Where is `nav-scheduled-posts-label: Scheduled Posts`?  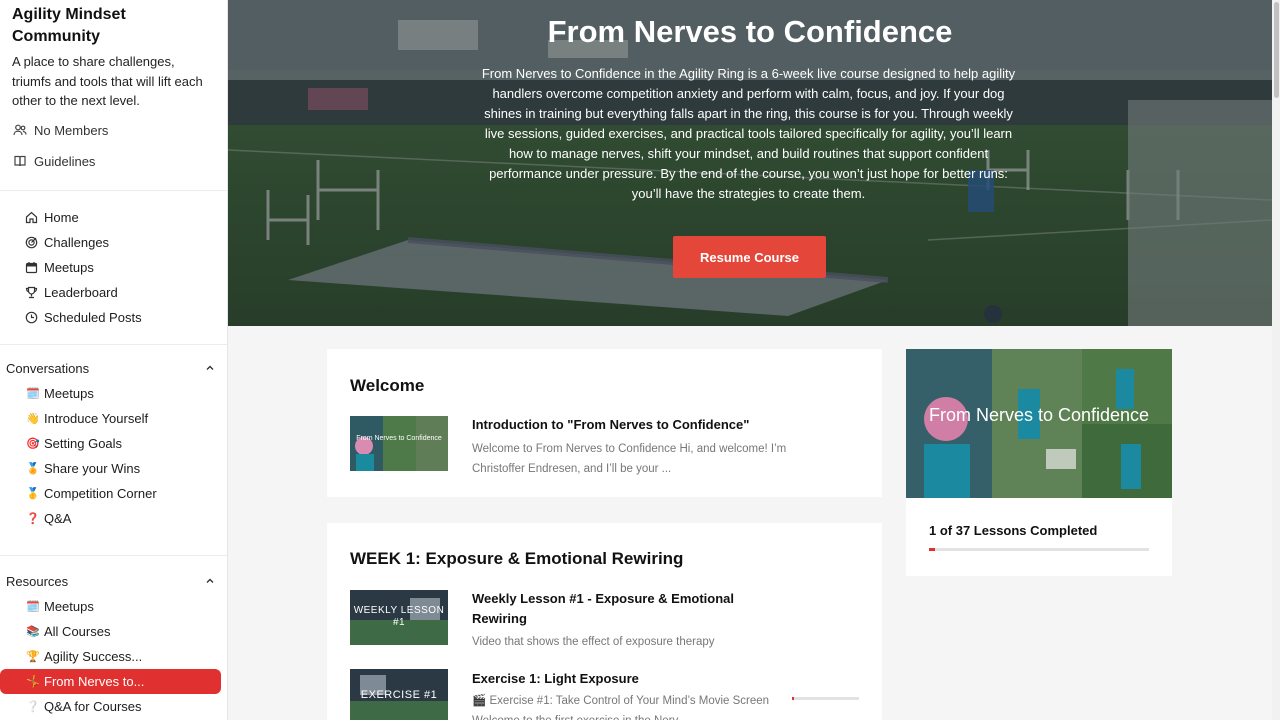
nav-scheduled-posts-label: Scheduled Posts is located at coordinates (93, 317).